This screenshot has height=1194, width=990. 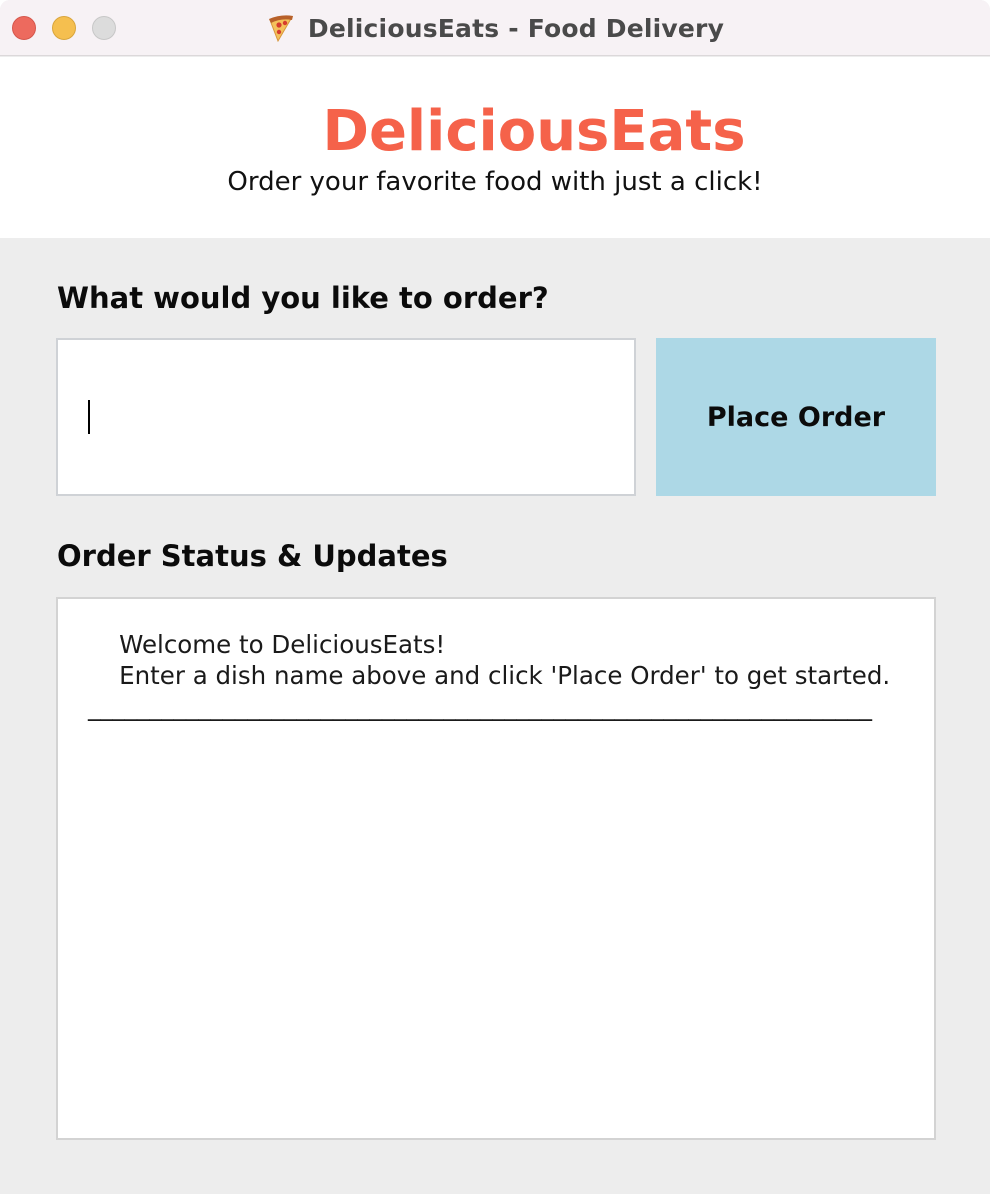 I want to click on title-bar: DeliciousEats - Food Delivery, so click(x=495, y=28).